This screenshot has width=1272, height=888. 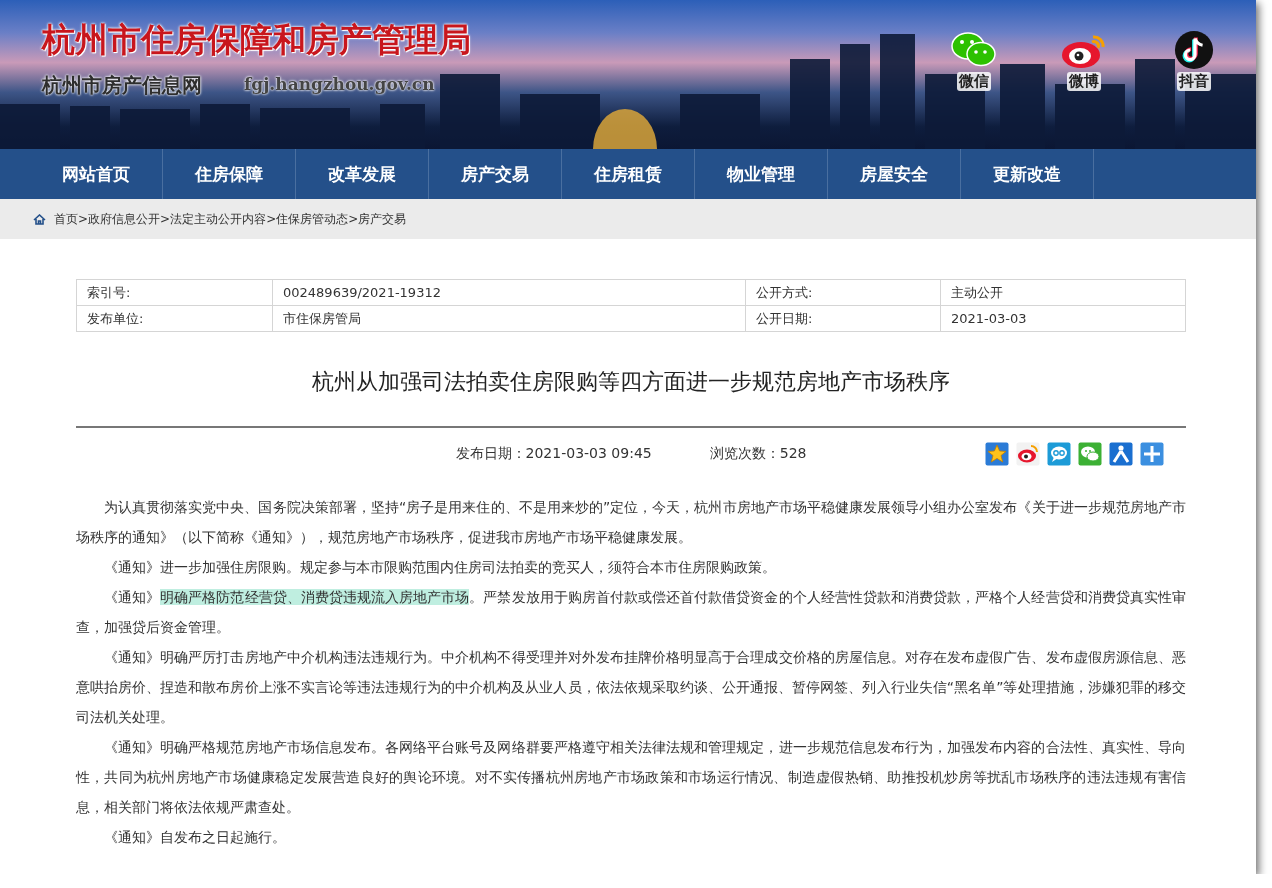 I want to click on breadcrumb-link: 房产交易, so click(x=382, y=219).